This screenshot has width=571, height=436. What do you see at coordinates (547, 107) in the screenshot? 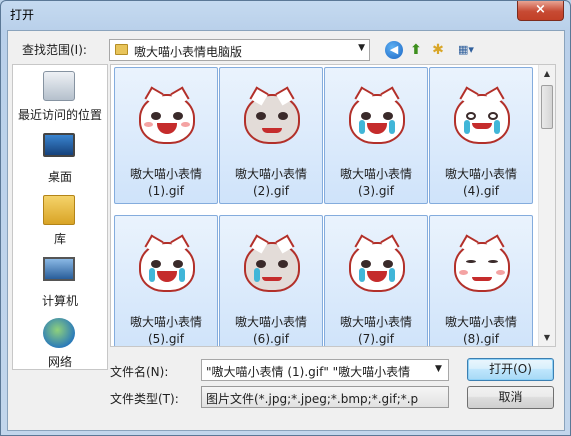
I see `scroll-thumb` at bounding box center [547, 107].